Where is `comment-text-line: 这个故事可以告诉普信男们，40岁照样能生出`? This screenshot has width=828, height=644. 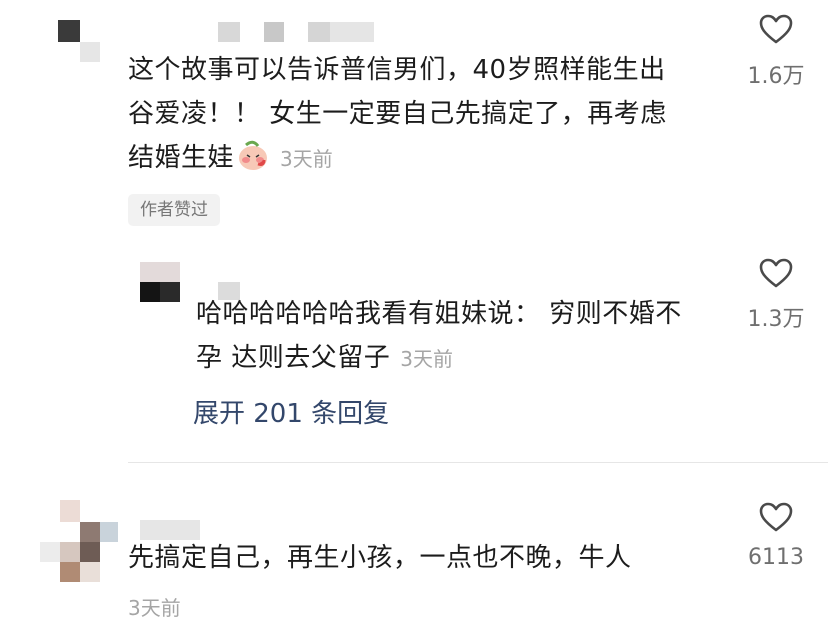
comment-text-line: 这个故事可以告诉普信男们，40岁照样能生出 is located at coordinates (397, 70).